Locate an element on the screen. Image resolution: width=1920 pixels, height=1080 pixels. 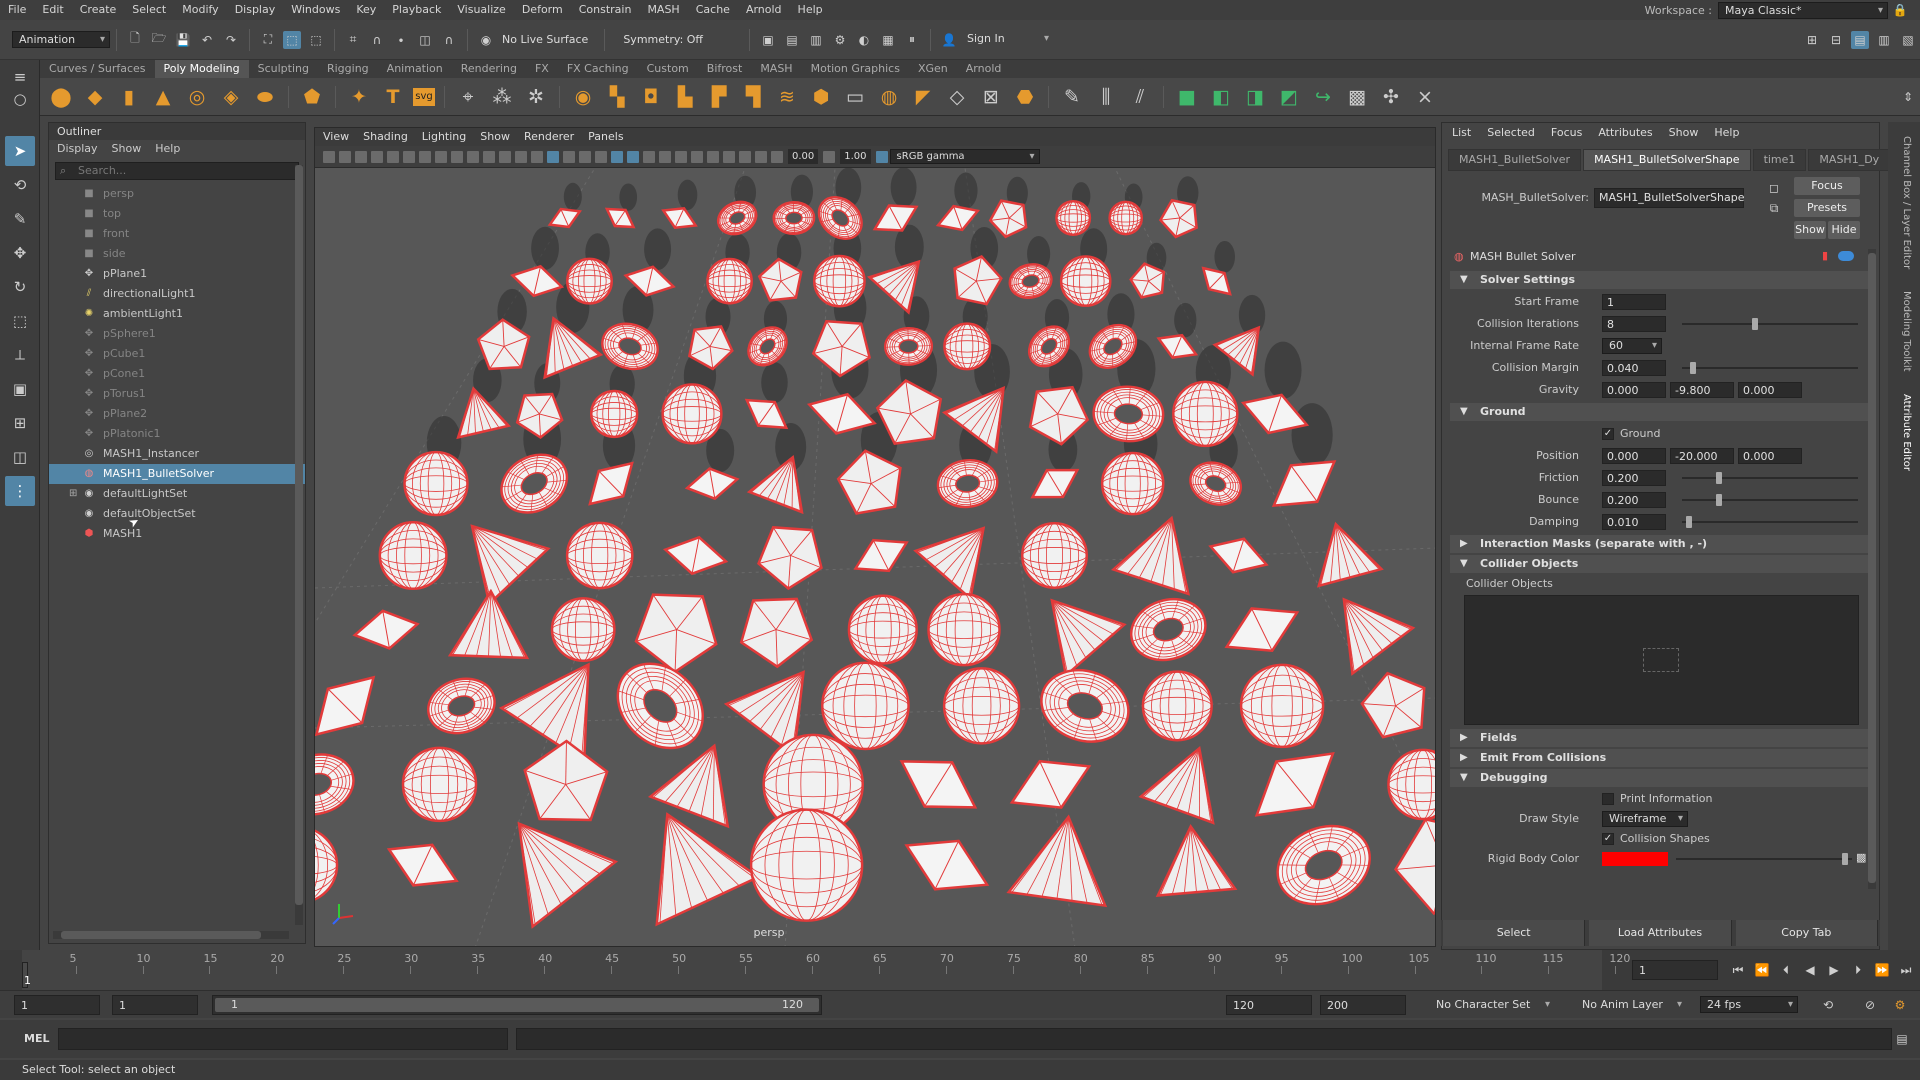
motion-blur-icon is located at coordinates (665, 156).